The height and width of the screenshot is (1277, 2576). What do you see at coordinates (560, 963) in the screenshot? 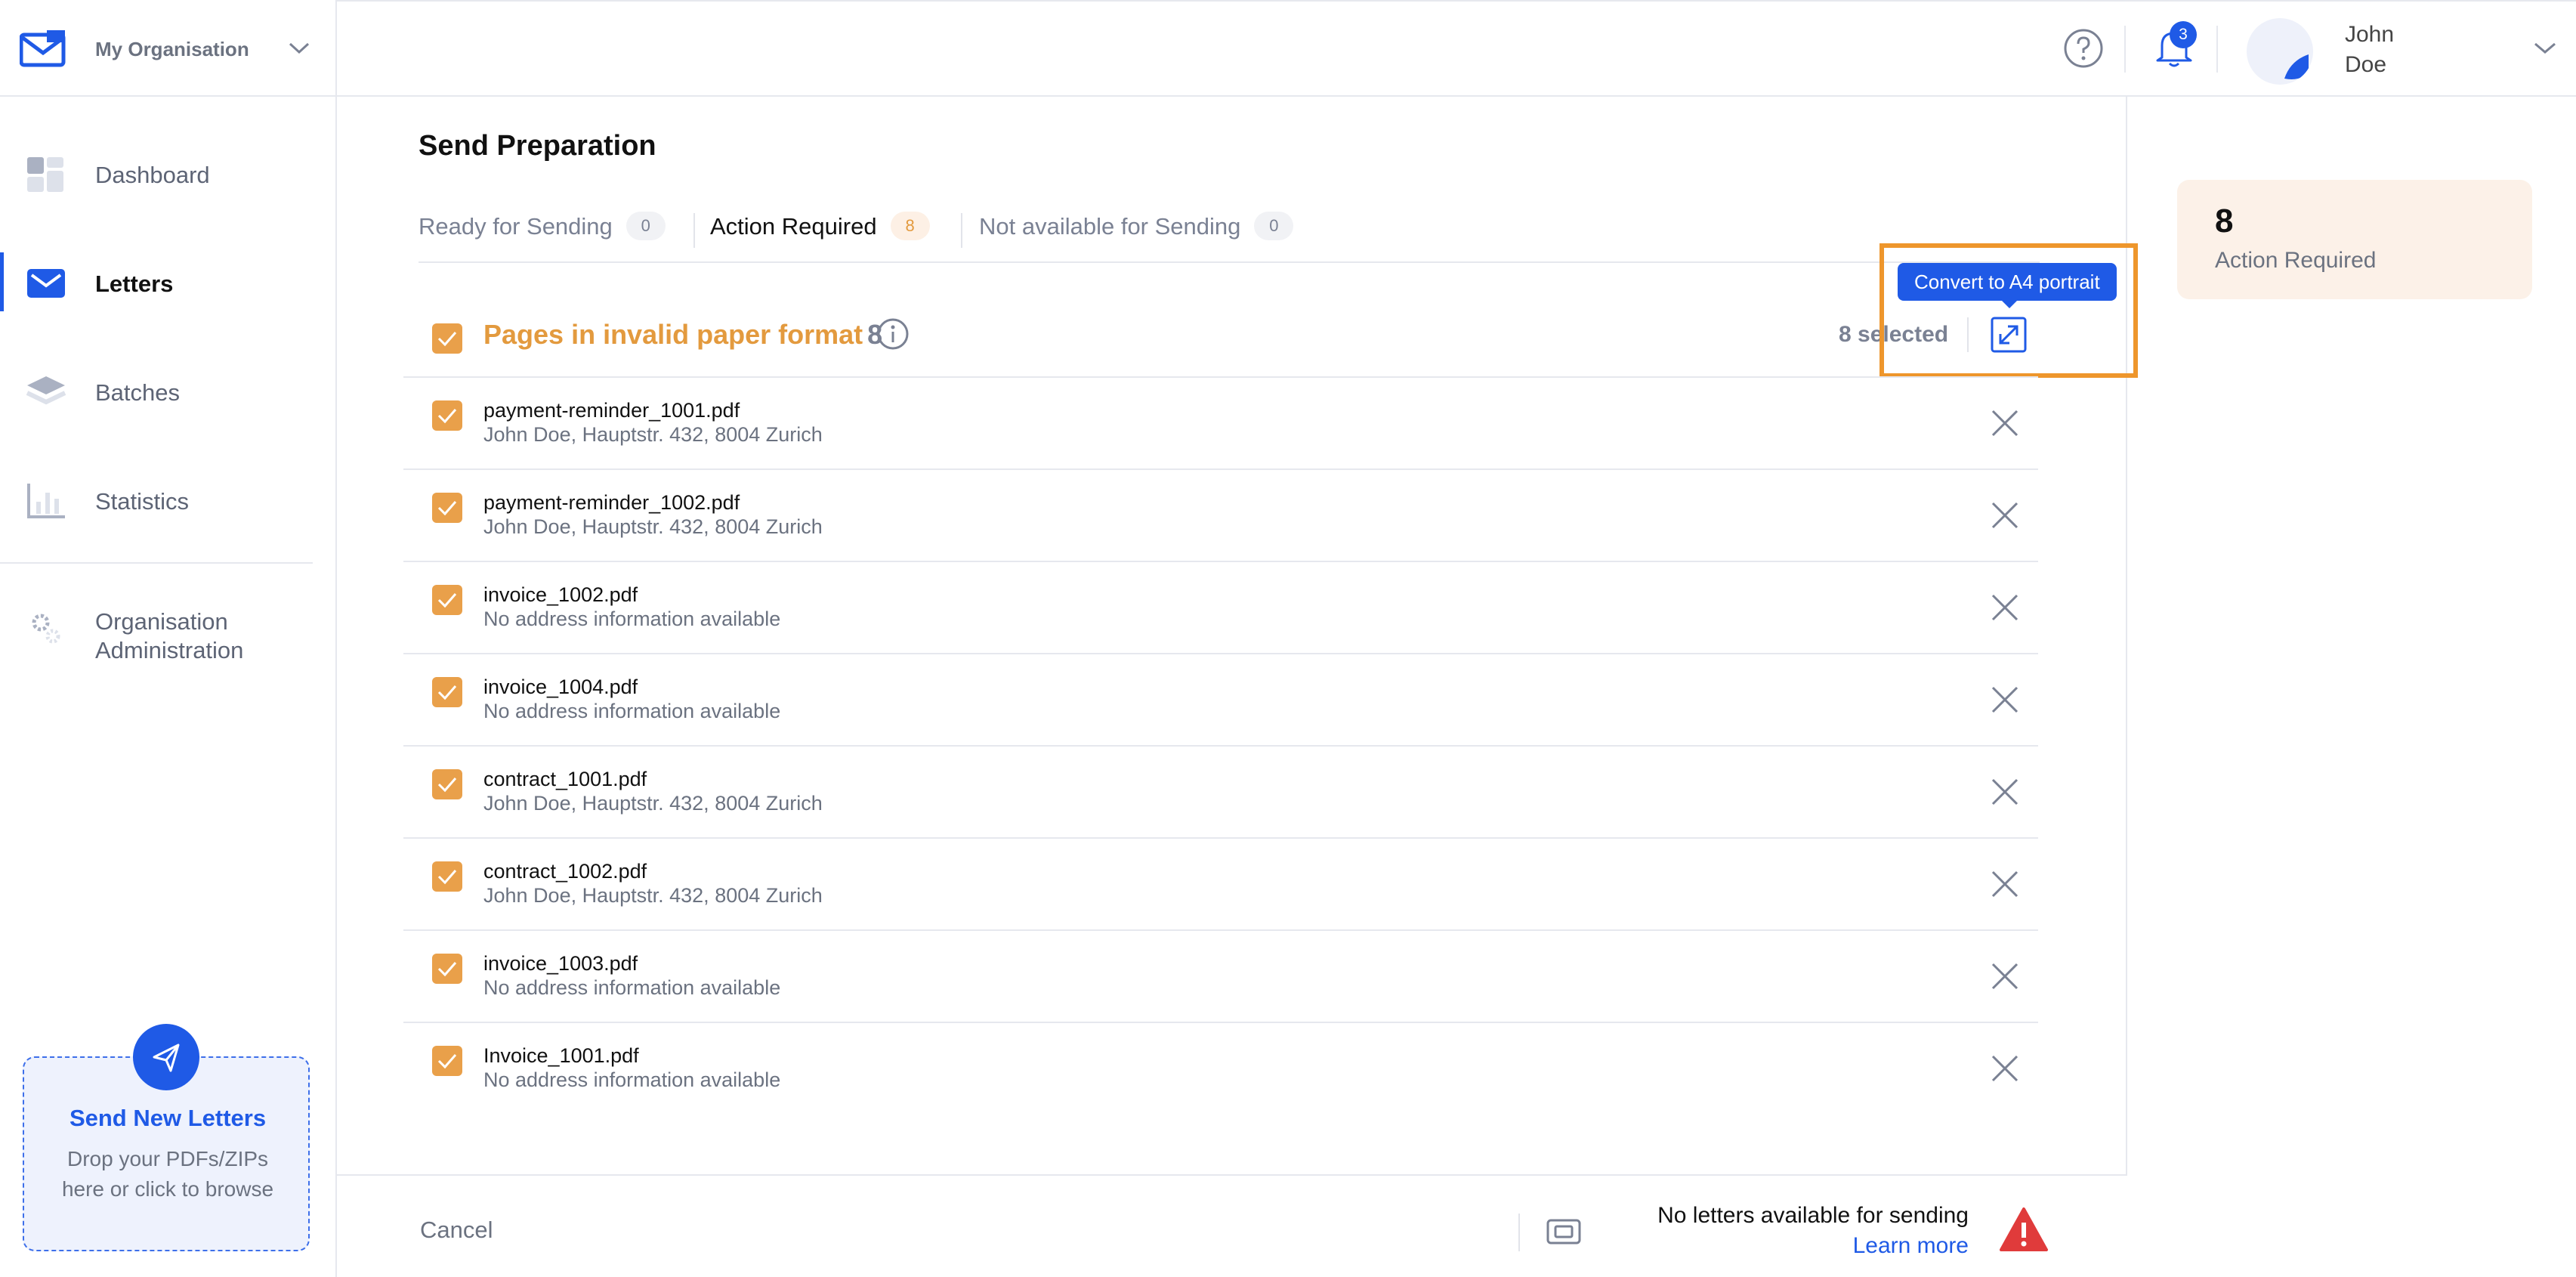
I see `file-name: invoice_1003.pdf` at bounding box center [560, 963].